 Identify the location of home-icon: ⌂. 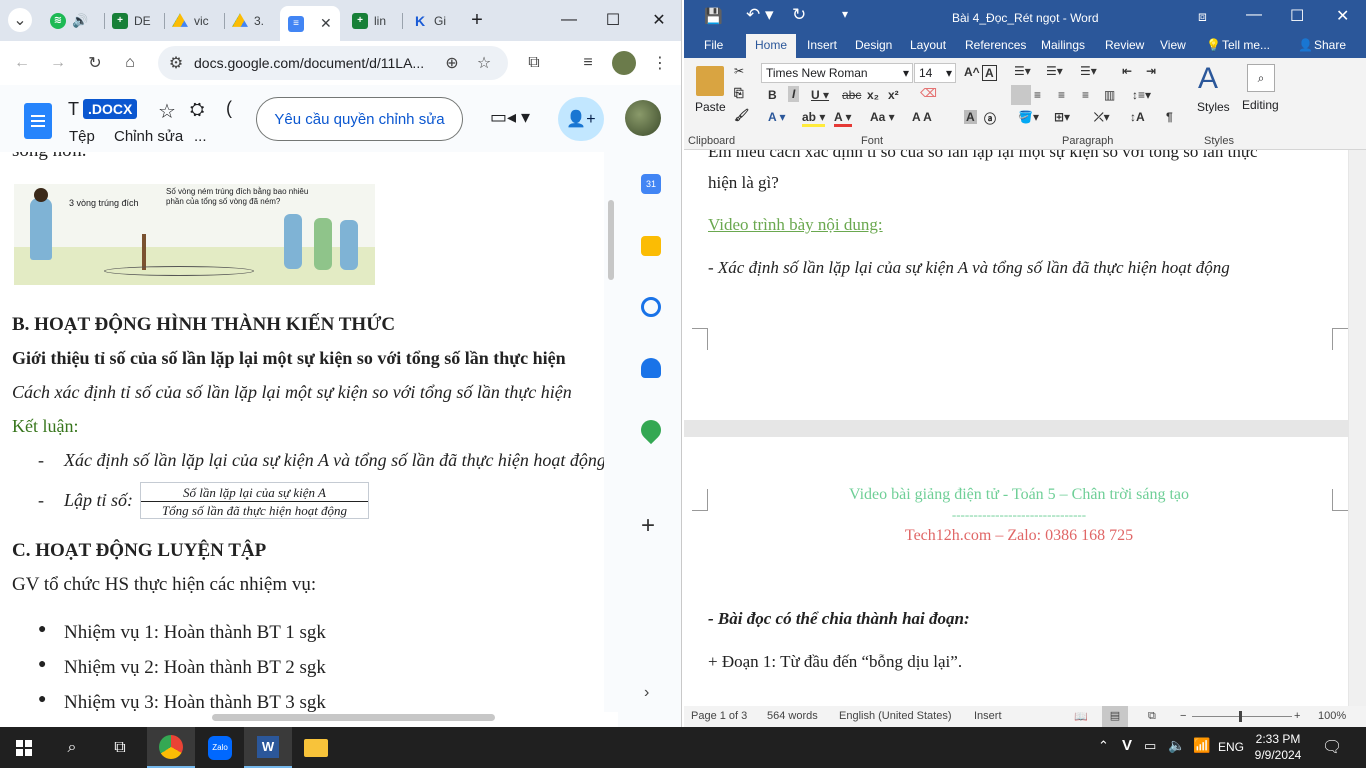
(130, 63).